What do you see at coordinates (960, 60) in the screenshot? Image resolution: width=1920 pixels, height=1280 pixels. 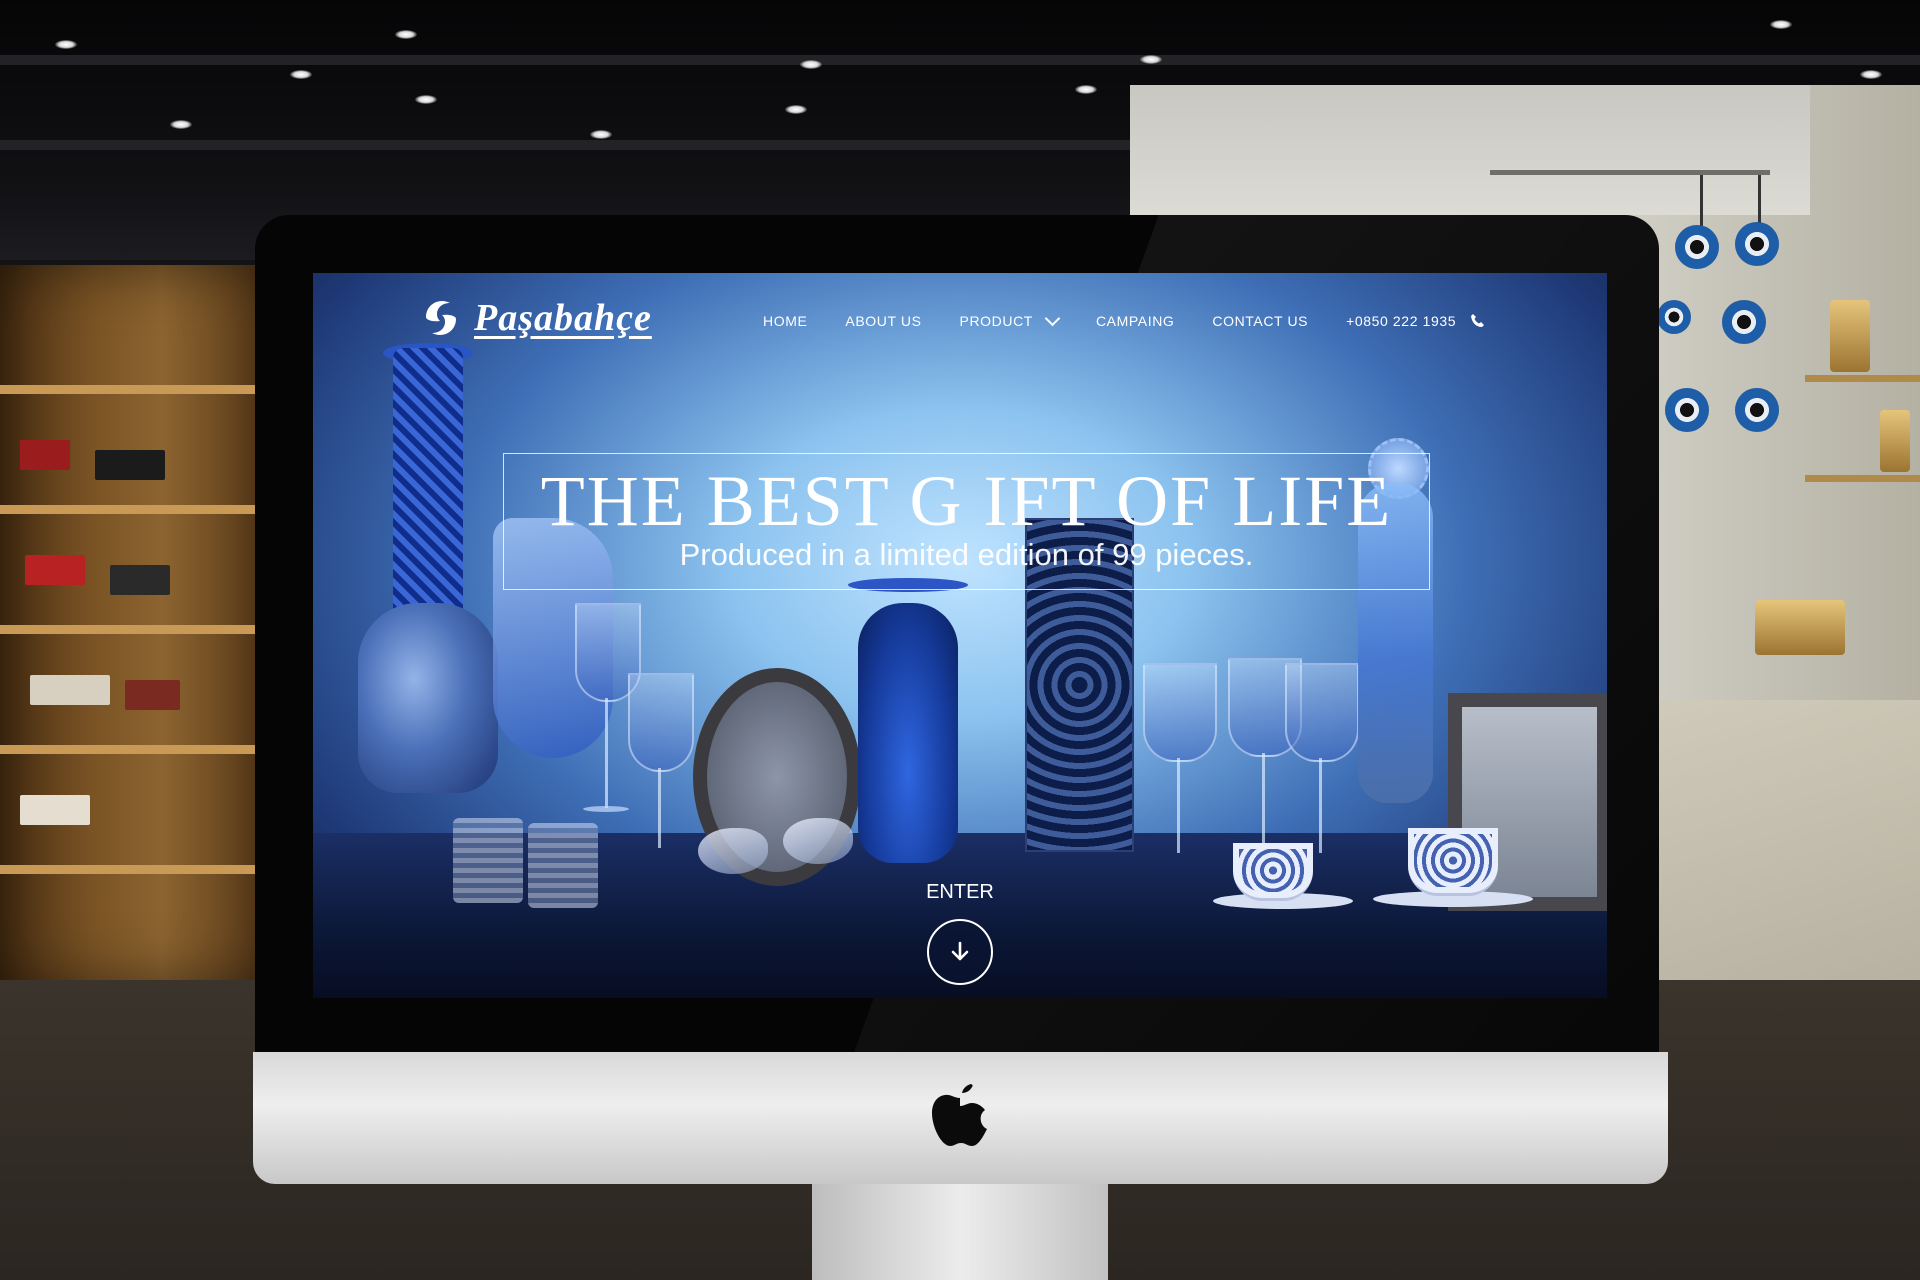 I see `ceiling-beam` at bounding box center [960, 60].